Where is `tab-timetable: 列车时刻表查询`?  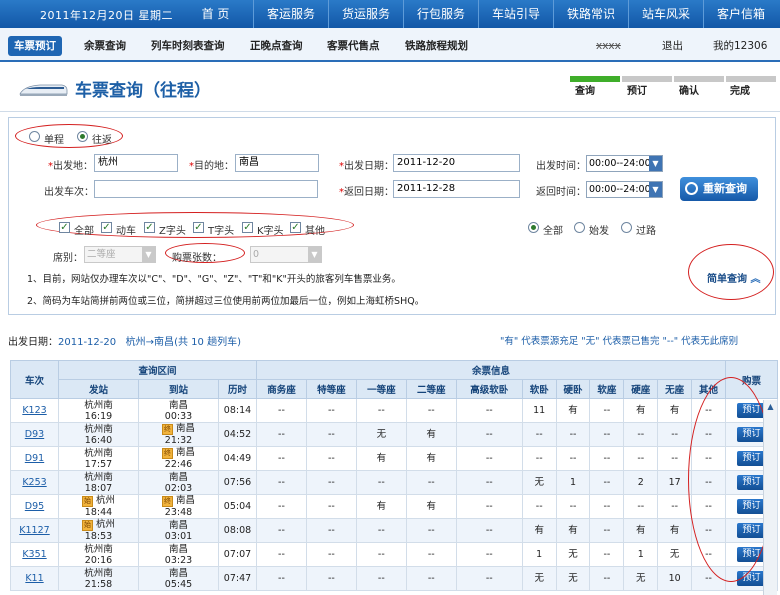
tab-timetable: 列车时刻表查询 is located at coordinates (188, 46).